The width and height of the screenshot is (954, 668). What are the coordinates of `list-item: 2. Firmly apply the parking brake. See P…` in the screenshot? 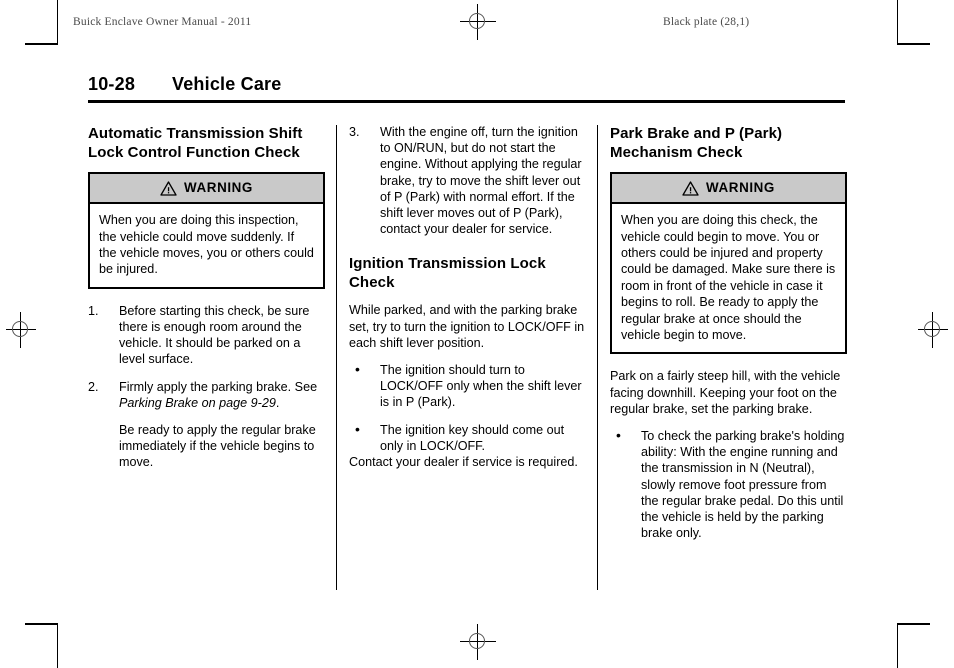 It's located at (206, 425).